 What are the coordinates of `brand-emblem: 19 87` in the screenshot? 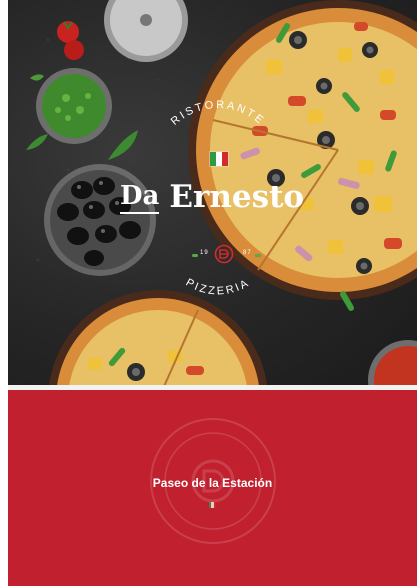 It's located at (218, 254).